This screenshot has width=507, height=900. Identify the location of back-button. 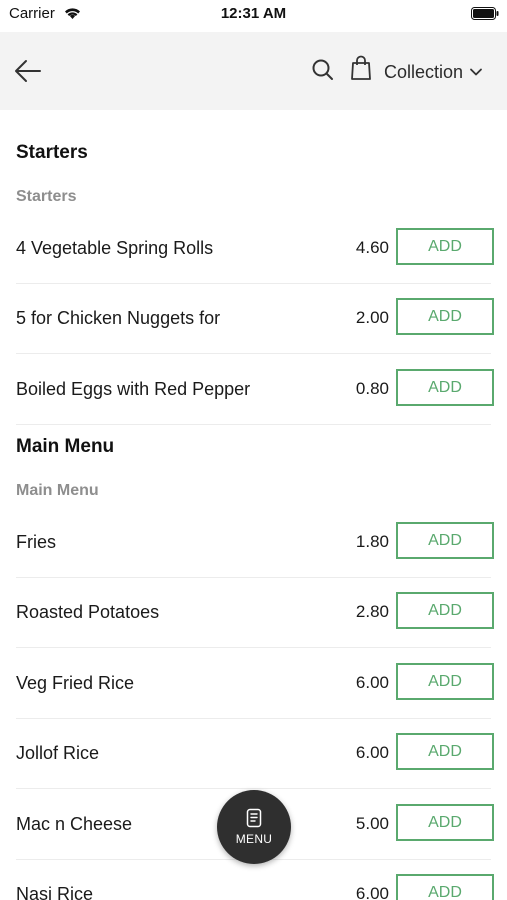
(28, 71).